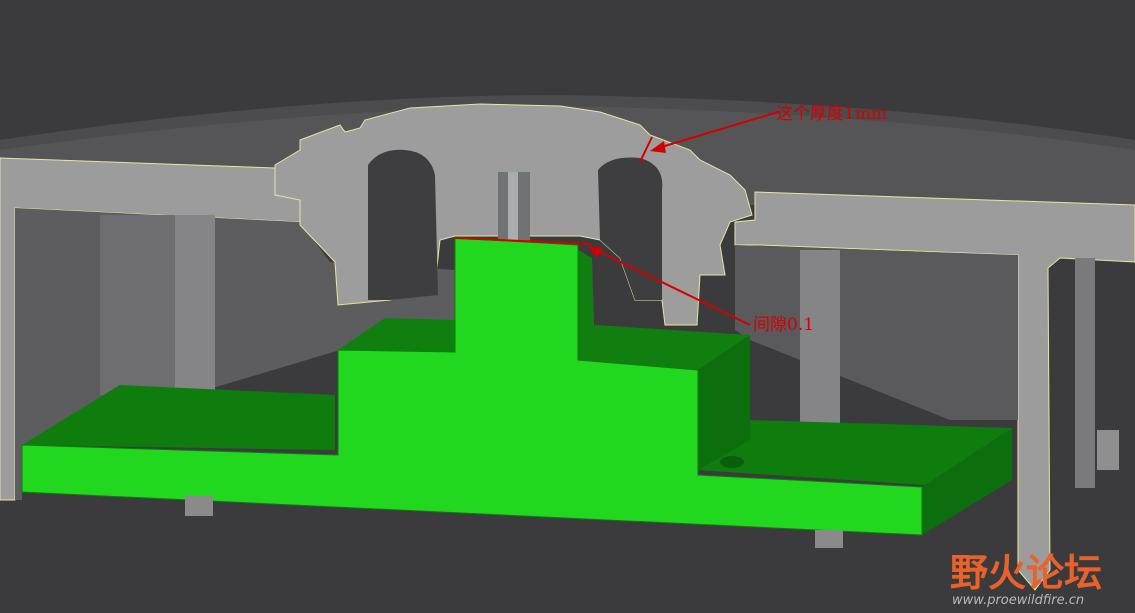 This screenshot has width=1135, height=613. What do you see at coordinates (1018, 600) in the screenshot?
I see `watermark-url: www.proewildfire.cn` at bounding box center [1018, 600].